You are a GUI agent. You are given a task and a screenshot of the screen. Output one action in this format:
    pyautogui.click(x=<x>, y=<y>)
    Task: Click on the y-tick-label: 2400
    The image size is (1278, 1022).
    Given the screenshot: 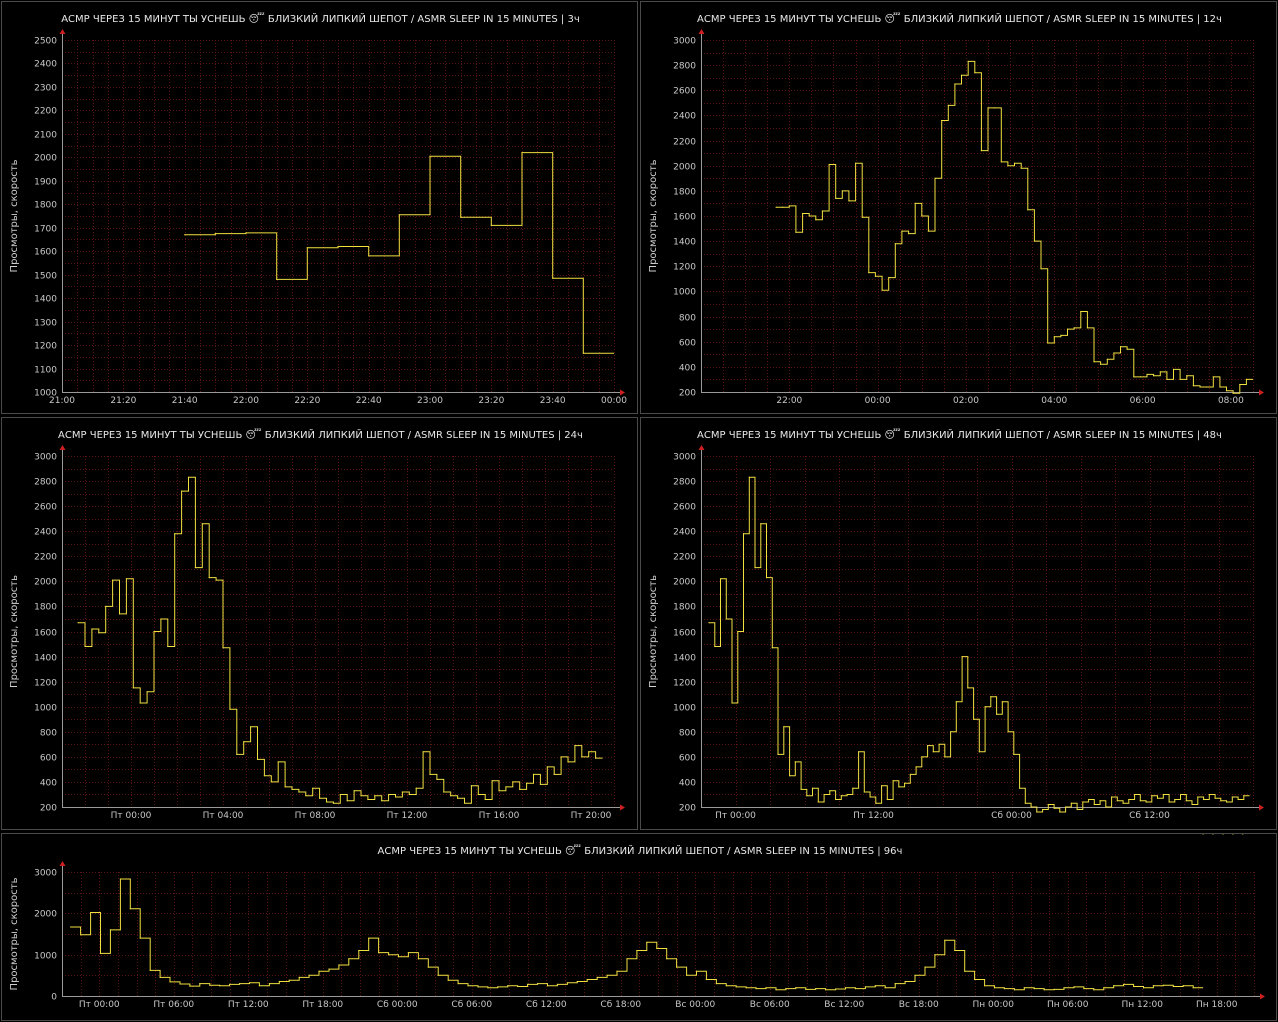 What is the action you would take?
    pyautogui.click(x=45, y=533)
    